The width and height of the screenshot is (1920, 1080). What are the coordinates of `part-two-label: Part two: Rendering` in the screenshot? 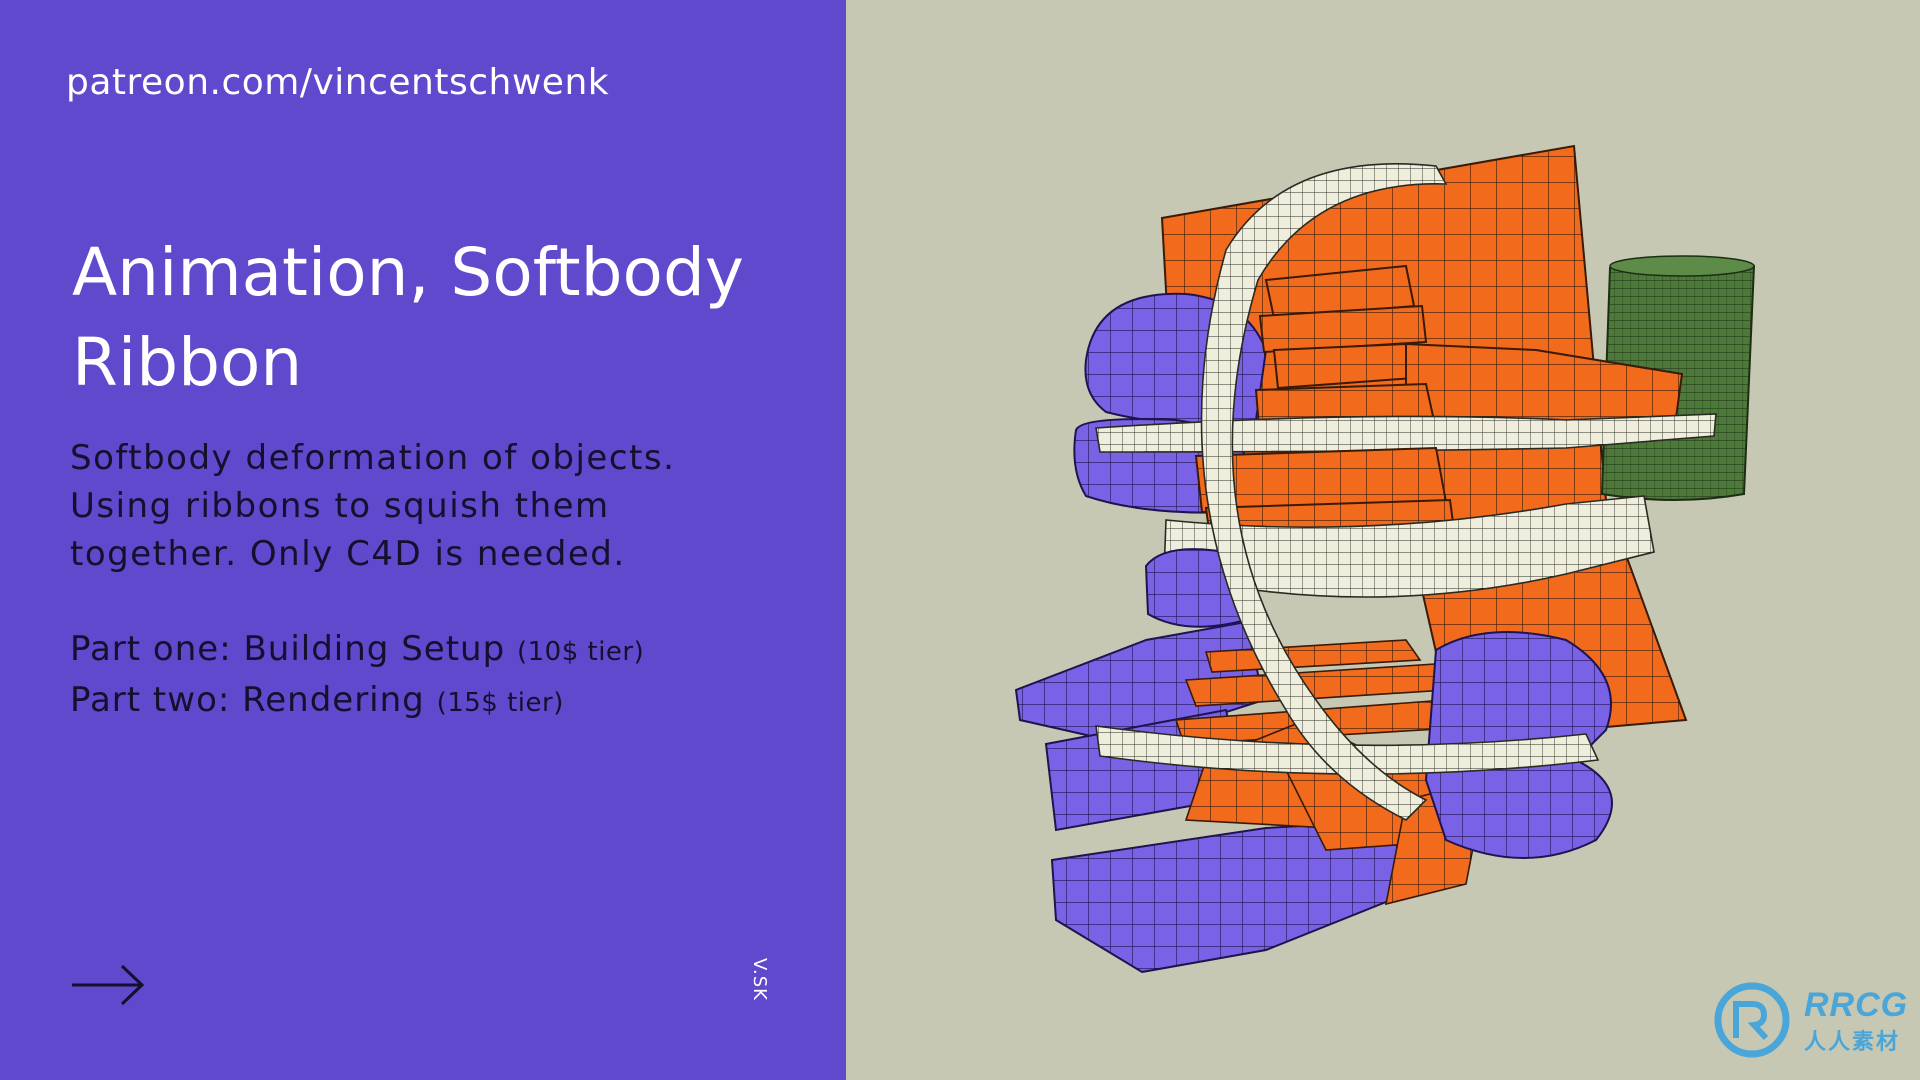 It's located at (247, 700).